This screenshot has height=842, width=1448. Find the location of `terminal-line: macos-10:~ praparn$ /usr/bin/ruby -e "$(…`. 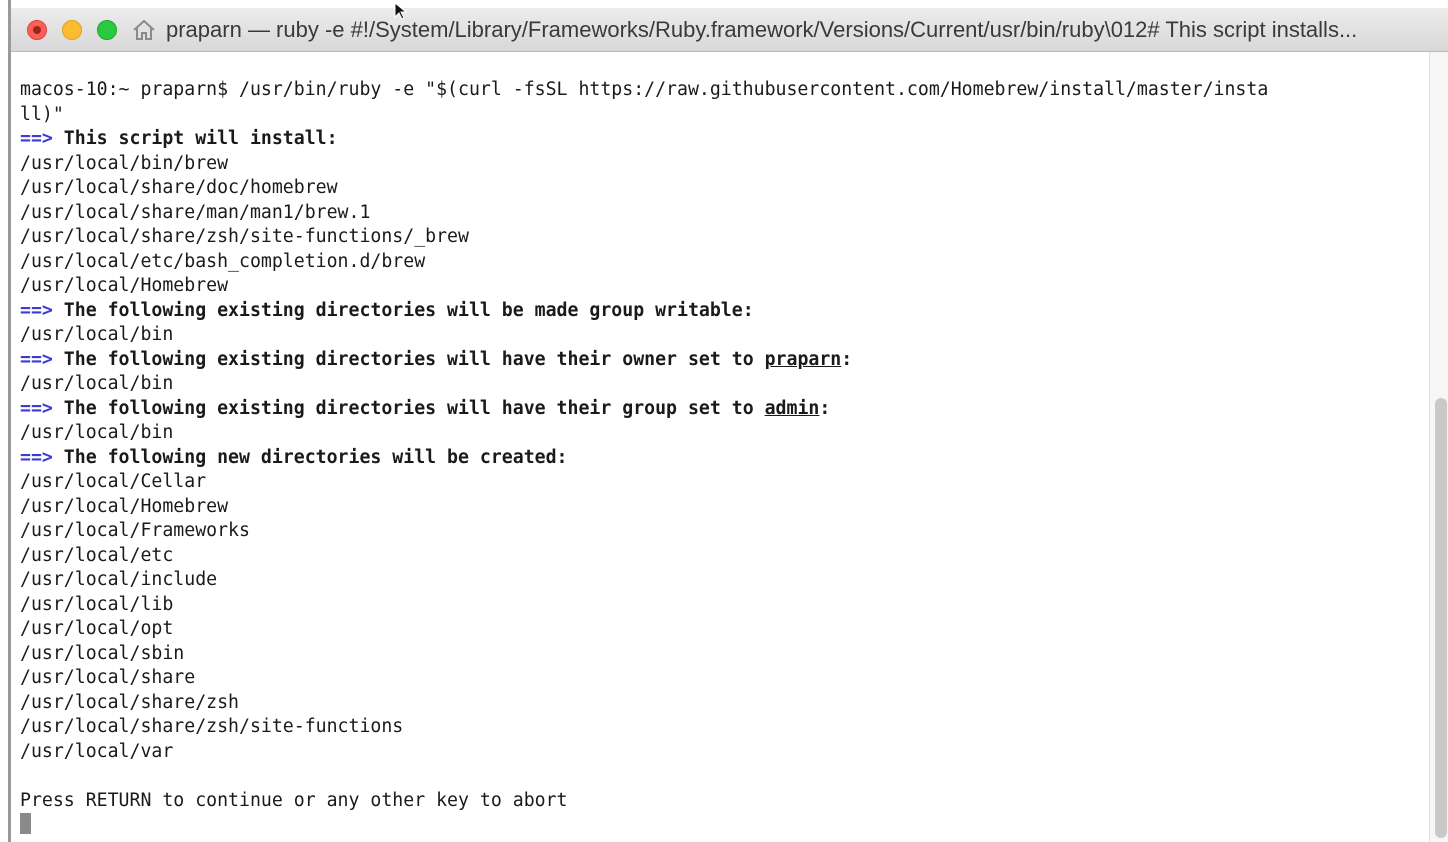

terminal-line: macos-10:~ praparn$ /usr/bin/ruby -e "$(… is located at coordinates (721, 90).